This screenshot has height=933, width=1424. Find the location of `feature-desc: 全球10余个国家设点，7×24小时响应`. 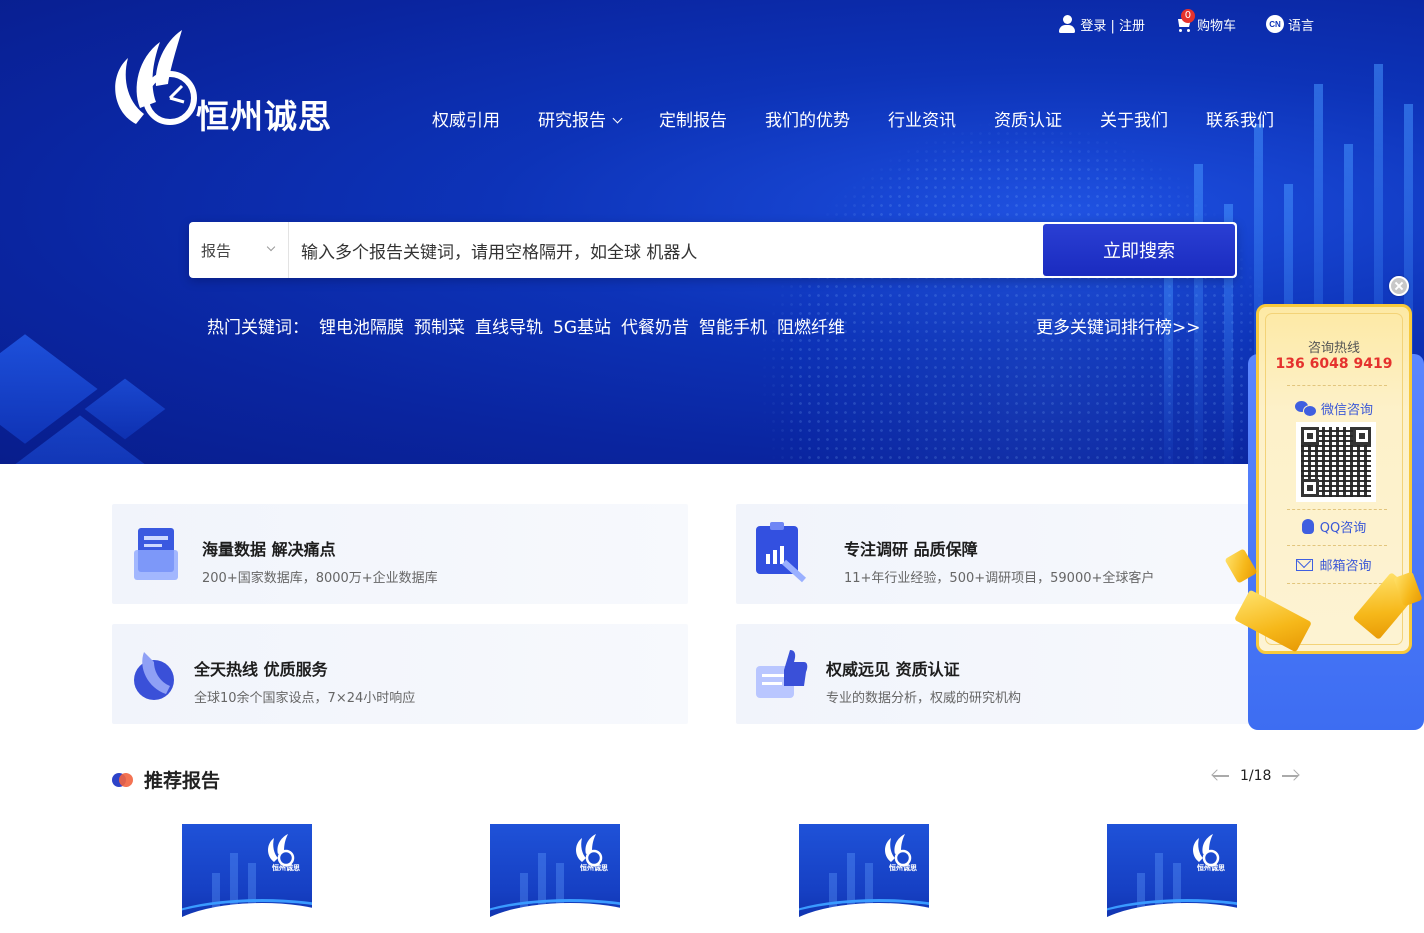

feature-desc: 全球10余个国家设点，7×24小时响应 is located at coordinates (305, 698).